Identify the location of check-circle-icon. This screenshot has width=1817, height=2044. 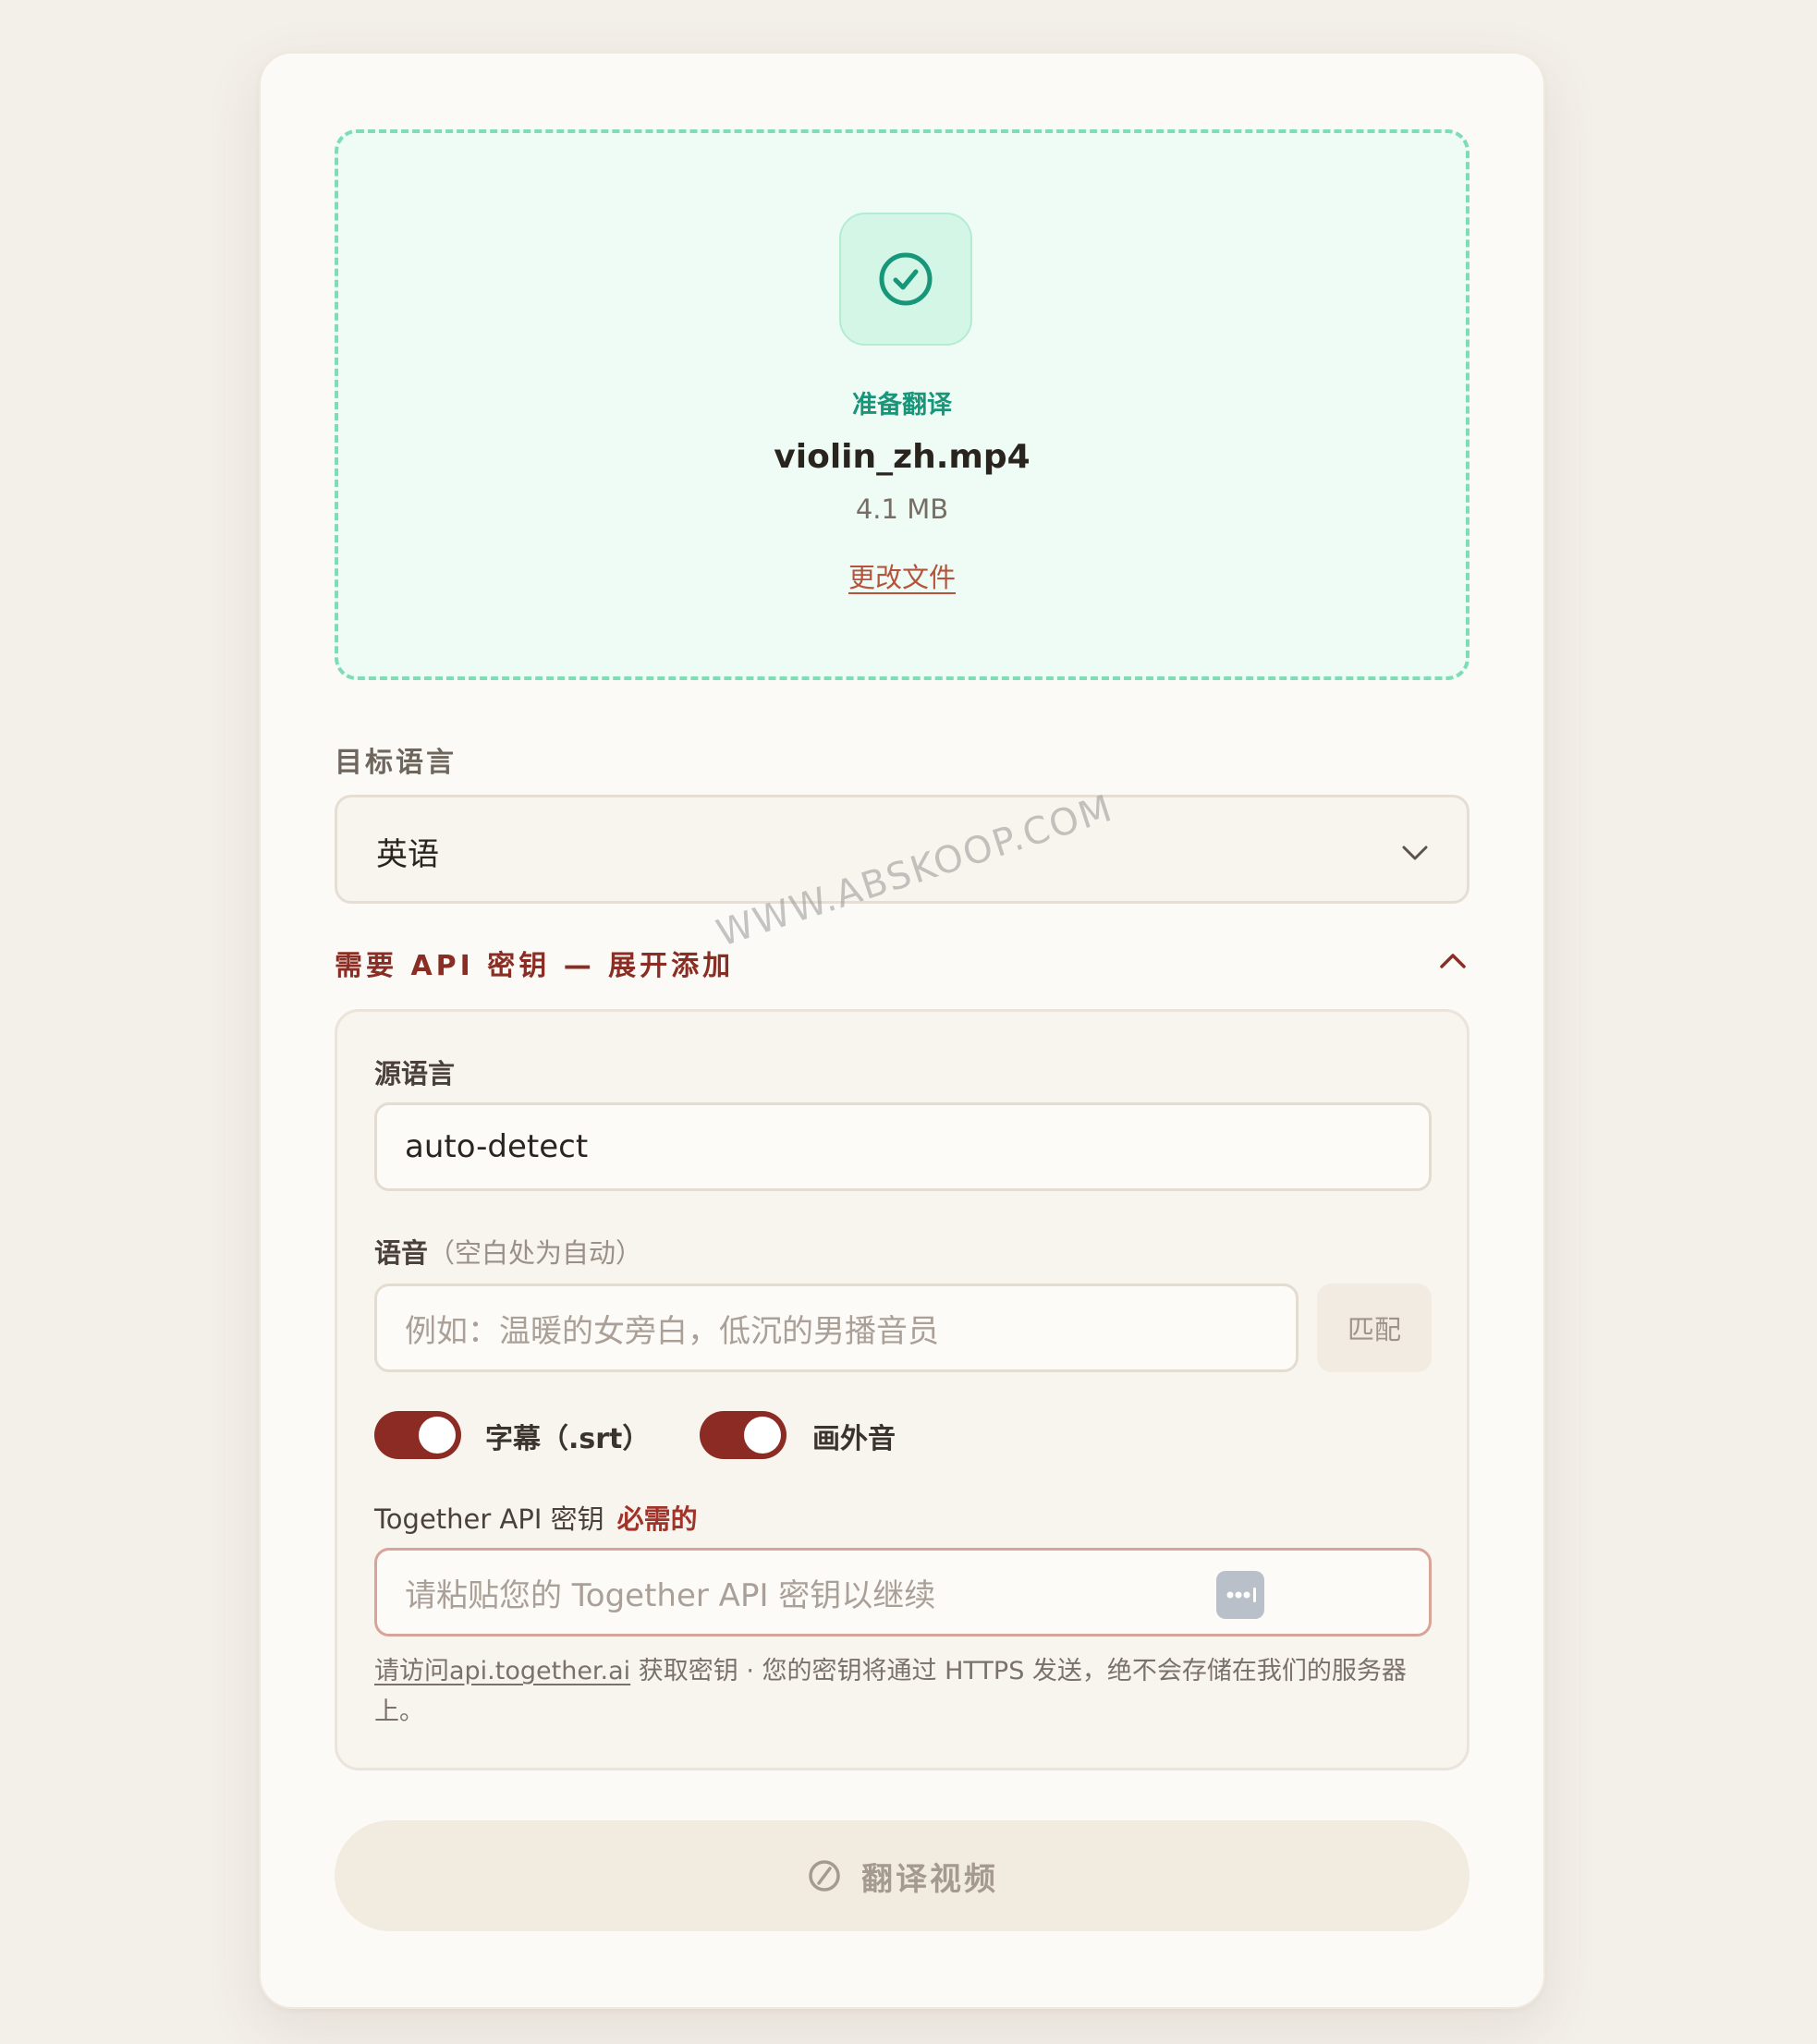
(905, 280).